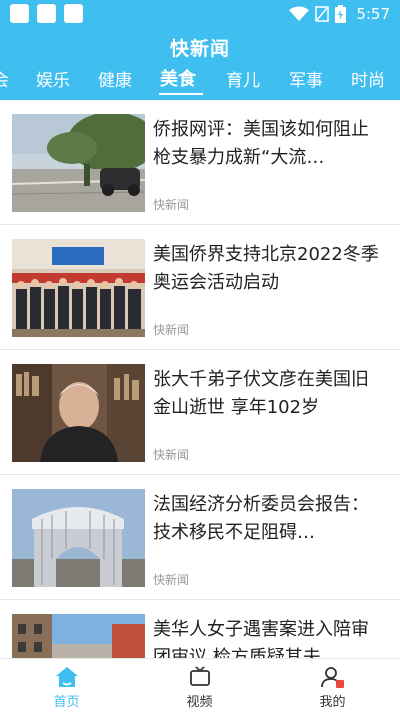  Describe the element at coordinates (199, 49) in the screenshot. I see `app-title: 快新闻` at that location.